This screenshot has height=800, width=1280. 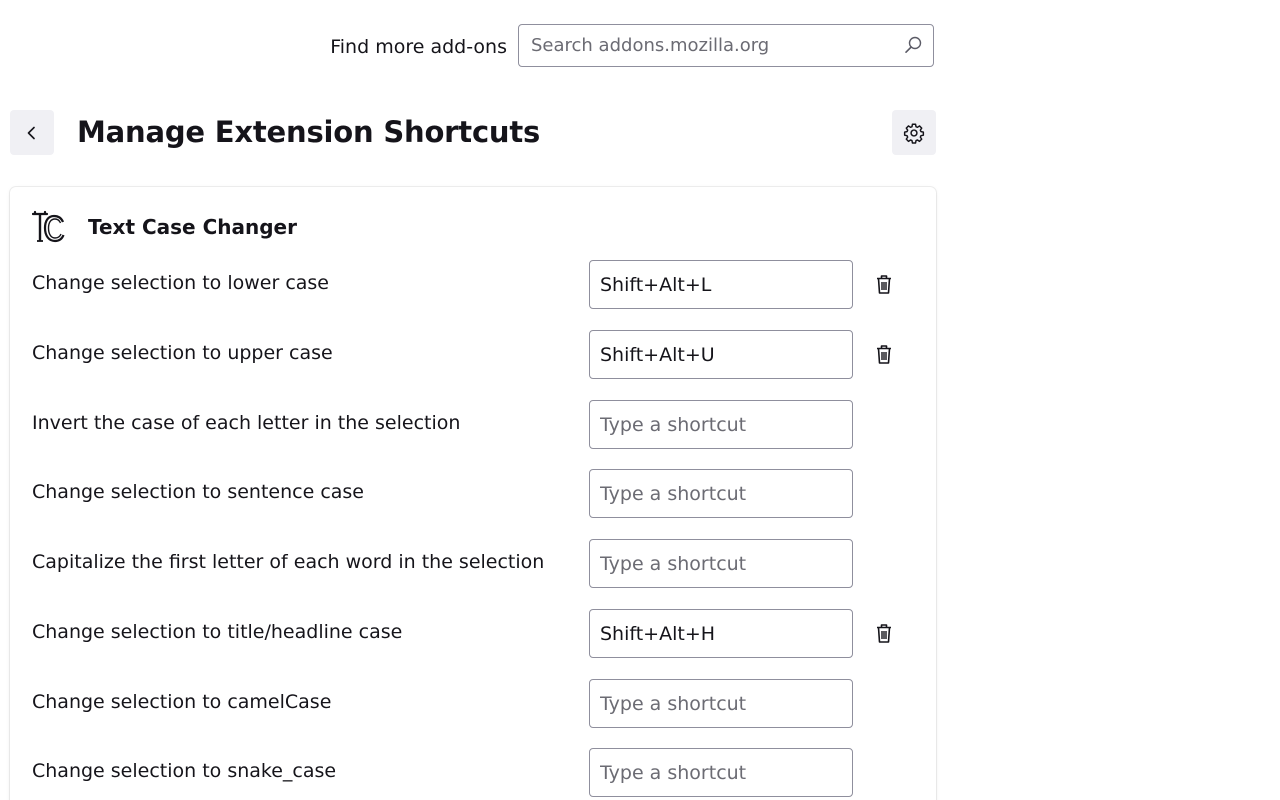 I want to click on shortcut-row: Change selection to upper case, so click(x=473, y=355).